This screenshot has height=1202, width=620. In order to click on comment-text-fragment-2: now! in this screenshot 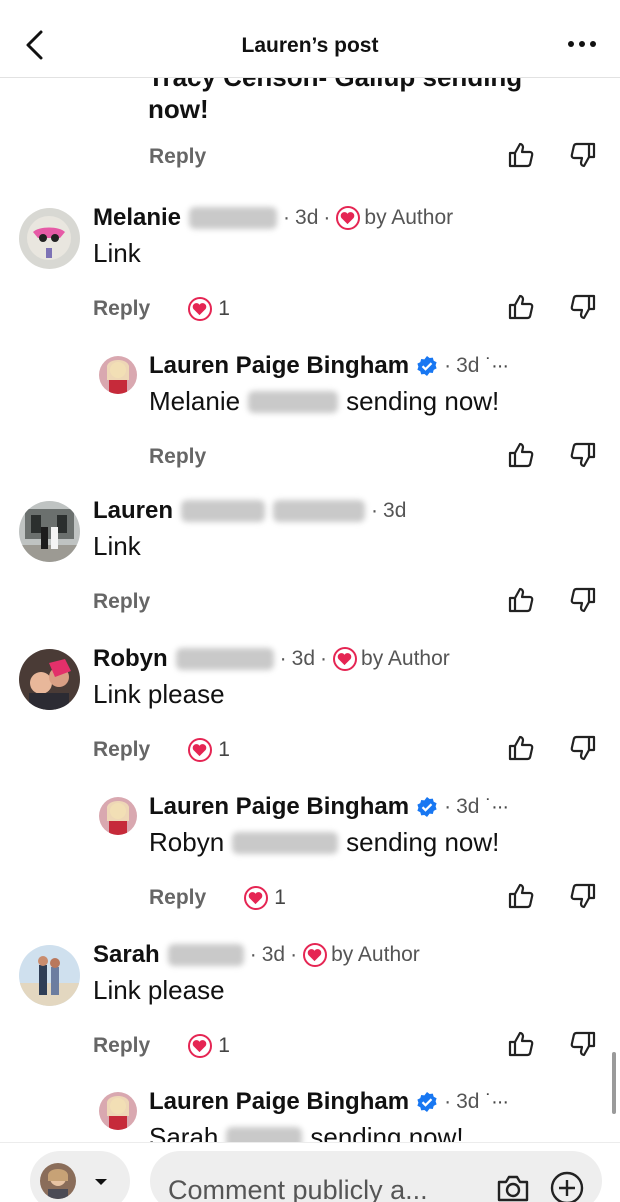, I will do `click(178, 109)`.